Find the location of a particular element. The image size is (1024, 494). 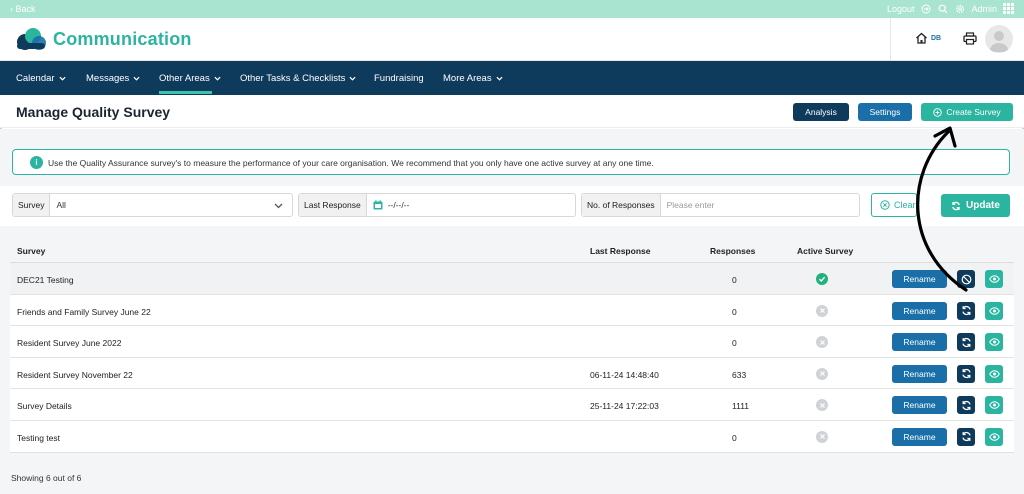

print-icon is located at coordinates (970, 41).